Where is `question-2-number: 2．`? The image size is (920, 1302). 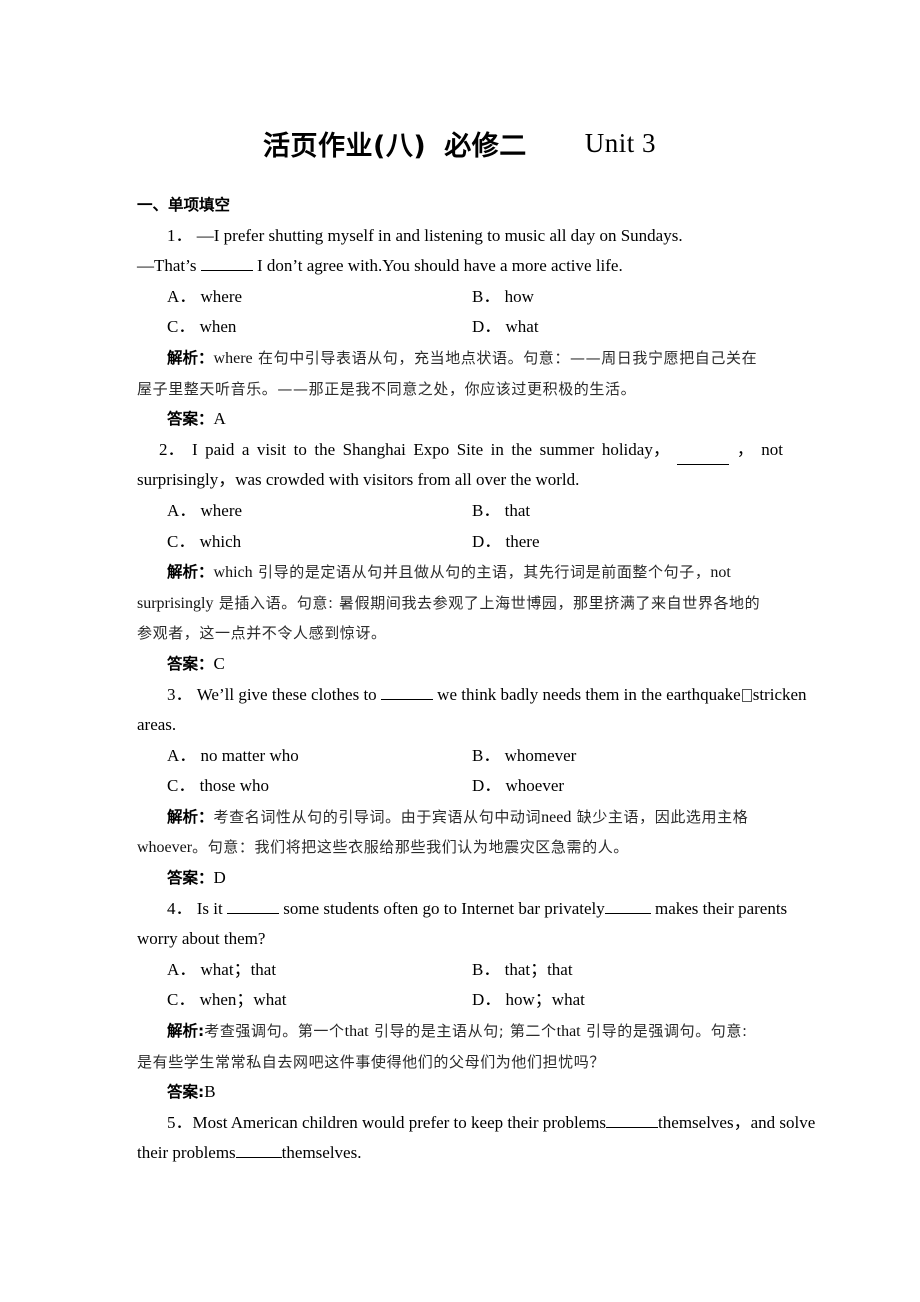 question-2-number: 2． is located at coordinates (172, 449).